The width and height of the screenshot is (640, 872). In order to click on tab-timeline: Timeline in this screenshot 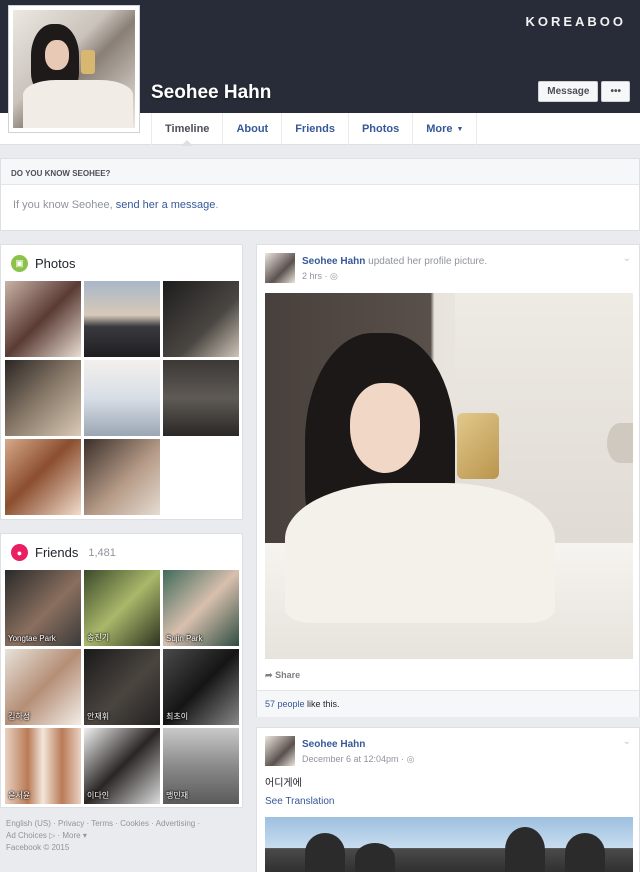, I will do `click(187, 129)`.